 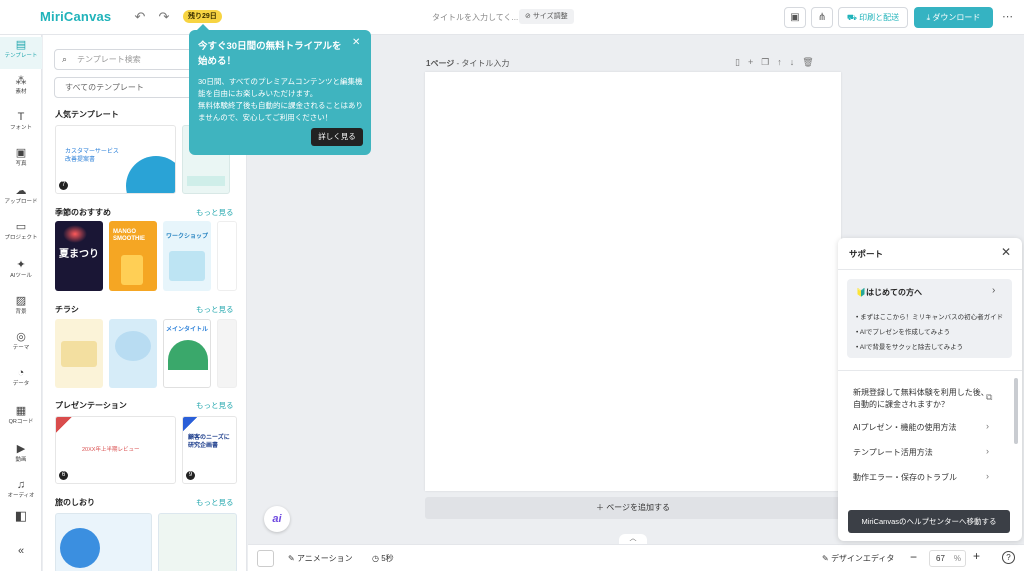 I want to click on learn-more-button: 詳しく見る, so click(x=337, y=137).